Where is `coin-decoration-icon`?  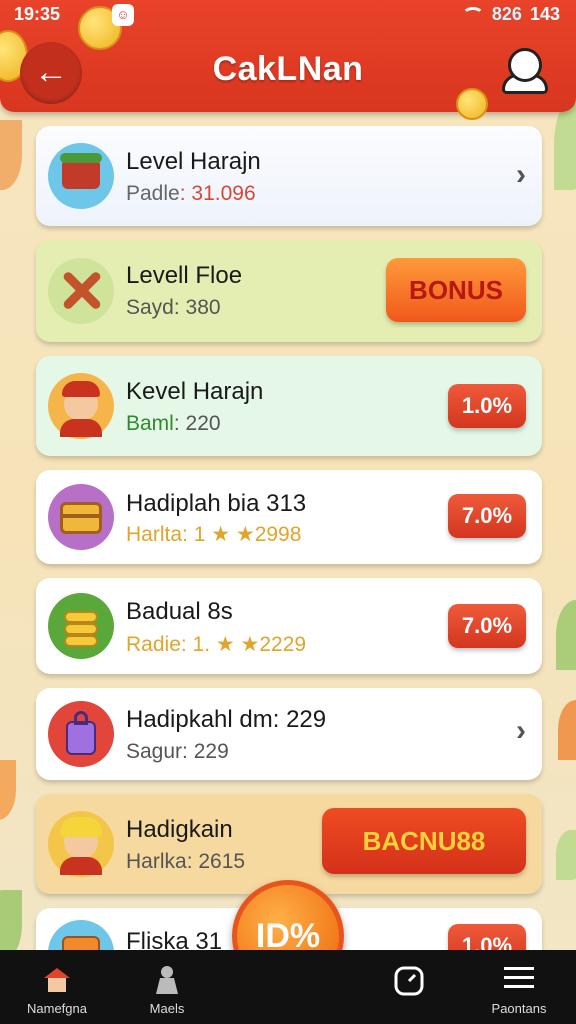 coin-decoration-icon is located at coordinates (472, 104).